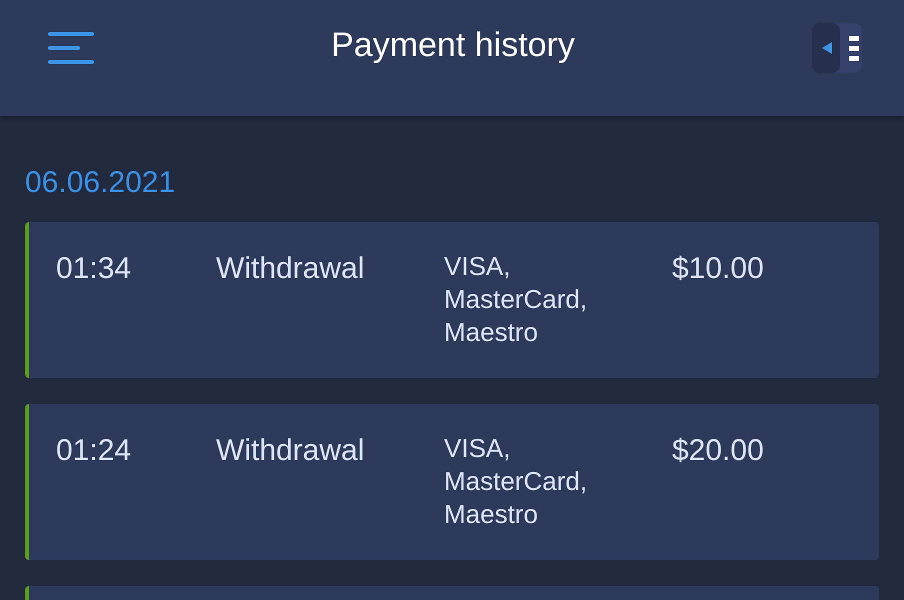  Describe the element at coordinates (71, 48) in the screenshot. I see `menu-icon` at that location.